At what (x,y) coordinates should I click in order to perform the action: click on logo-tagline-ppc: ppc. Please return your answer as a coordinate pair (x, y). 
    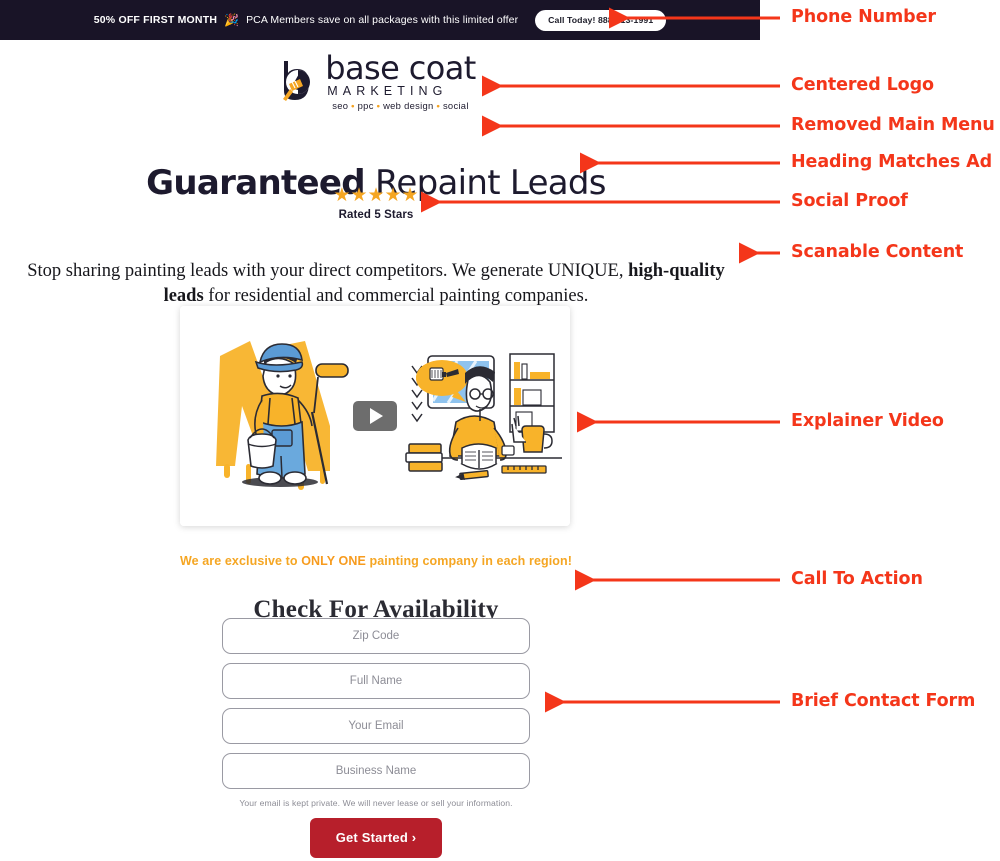
    Looking at the image, I should click on (365, 105).